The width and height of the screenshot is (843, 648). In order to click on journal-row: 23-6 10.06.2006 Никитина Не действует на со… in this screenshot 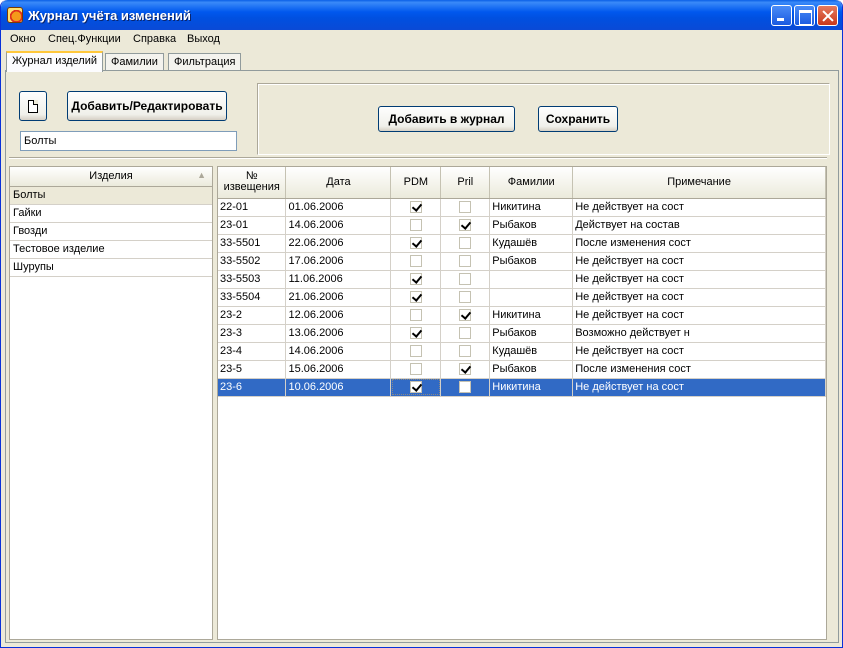, I will do `click(522, 387)`.